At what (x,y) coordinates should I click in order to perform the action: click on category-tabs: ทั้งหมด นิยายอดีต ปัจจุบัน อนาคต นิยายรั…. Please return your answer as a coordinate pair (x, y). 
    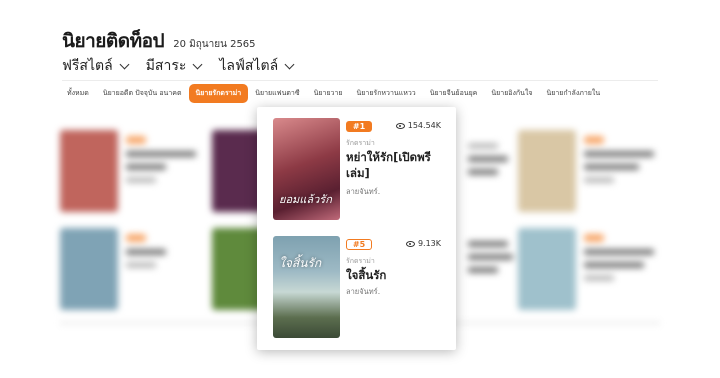
    Looking at the image, I should click on (360, 93).